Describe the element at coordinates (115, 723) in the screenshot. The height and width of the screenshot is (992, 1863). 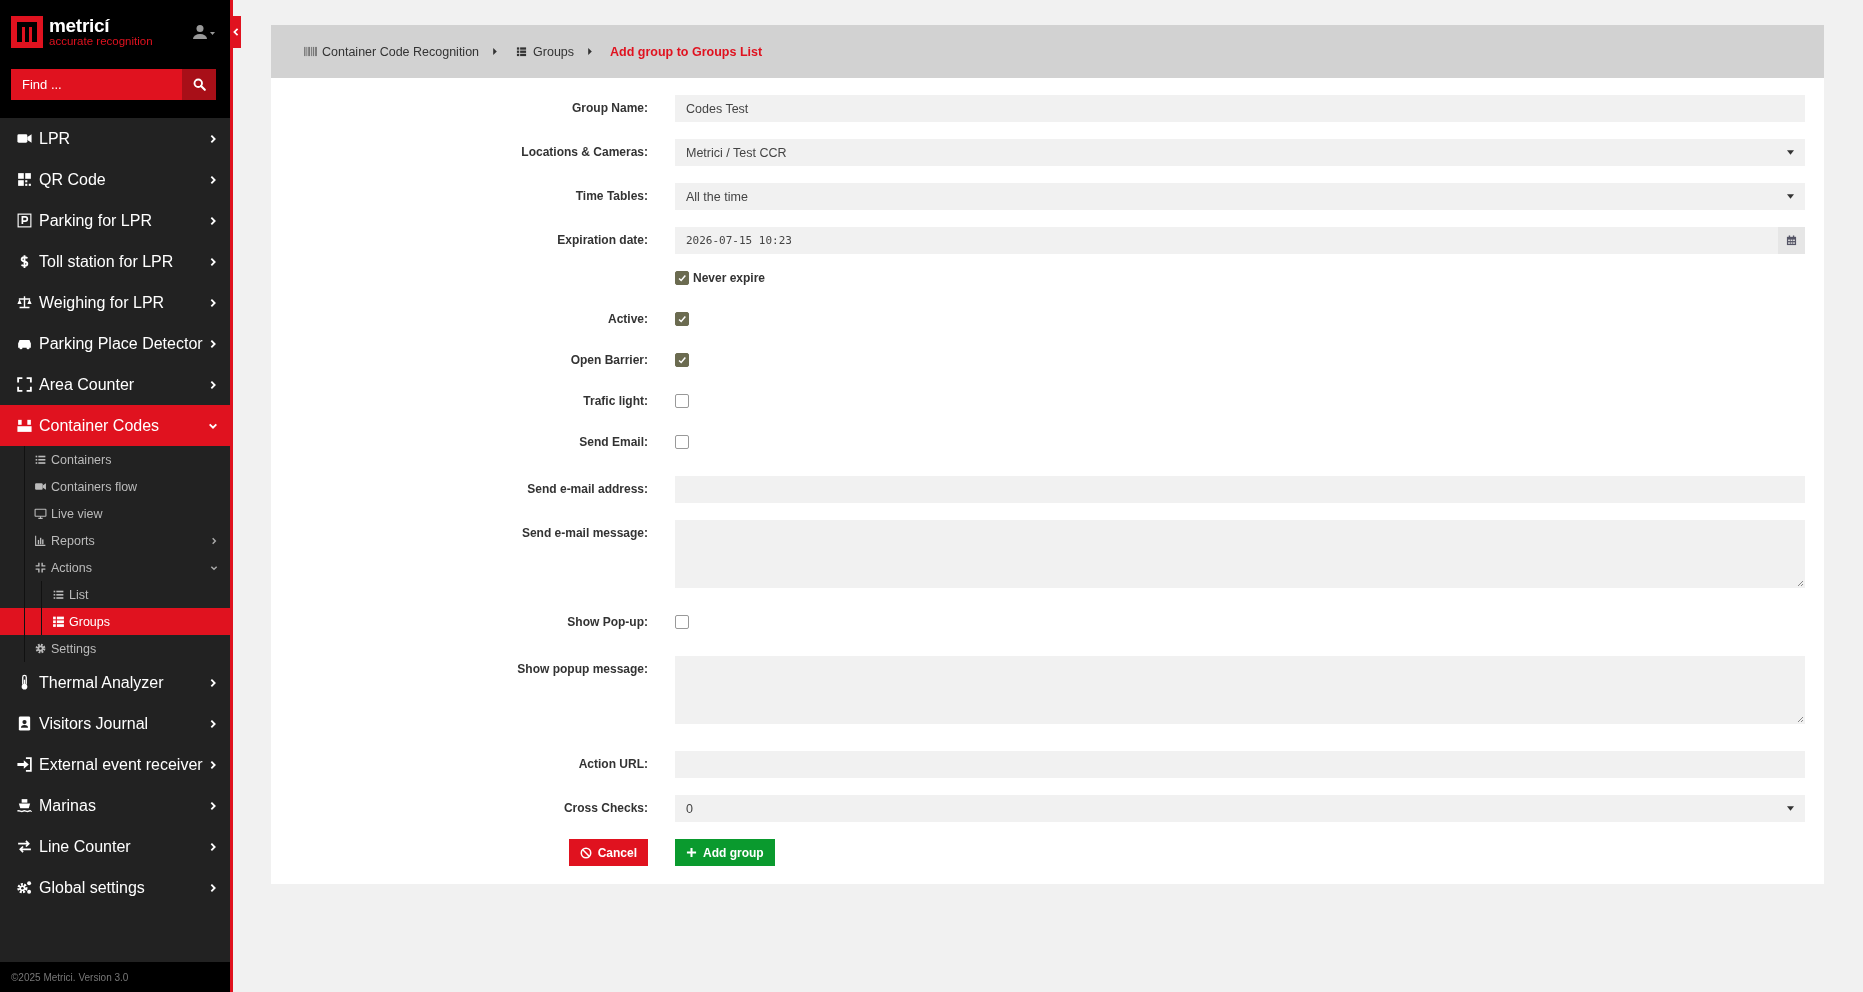
I see `menu-item: Visitors Journal` at that location.